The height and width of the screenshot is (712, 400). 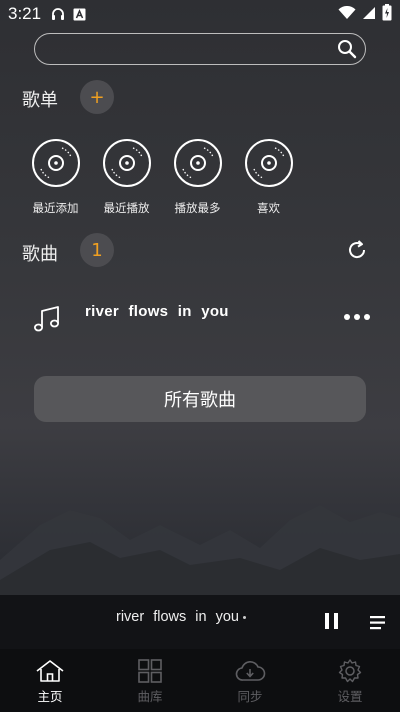 What do you see at coordinates (150, 696) in the screenshot?
I see `nav-label: 曲库` at bounding box center [150, 696].